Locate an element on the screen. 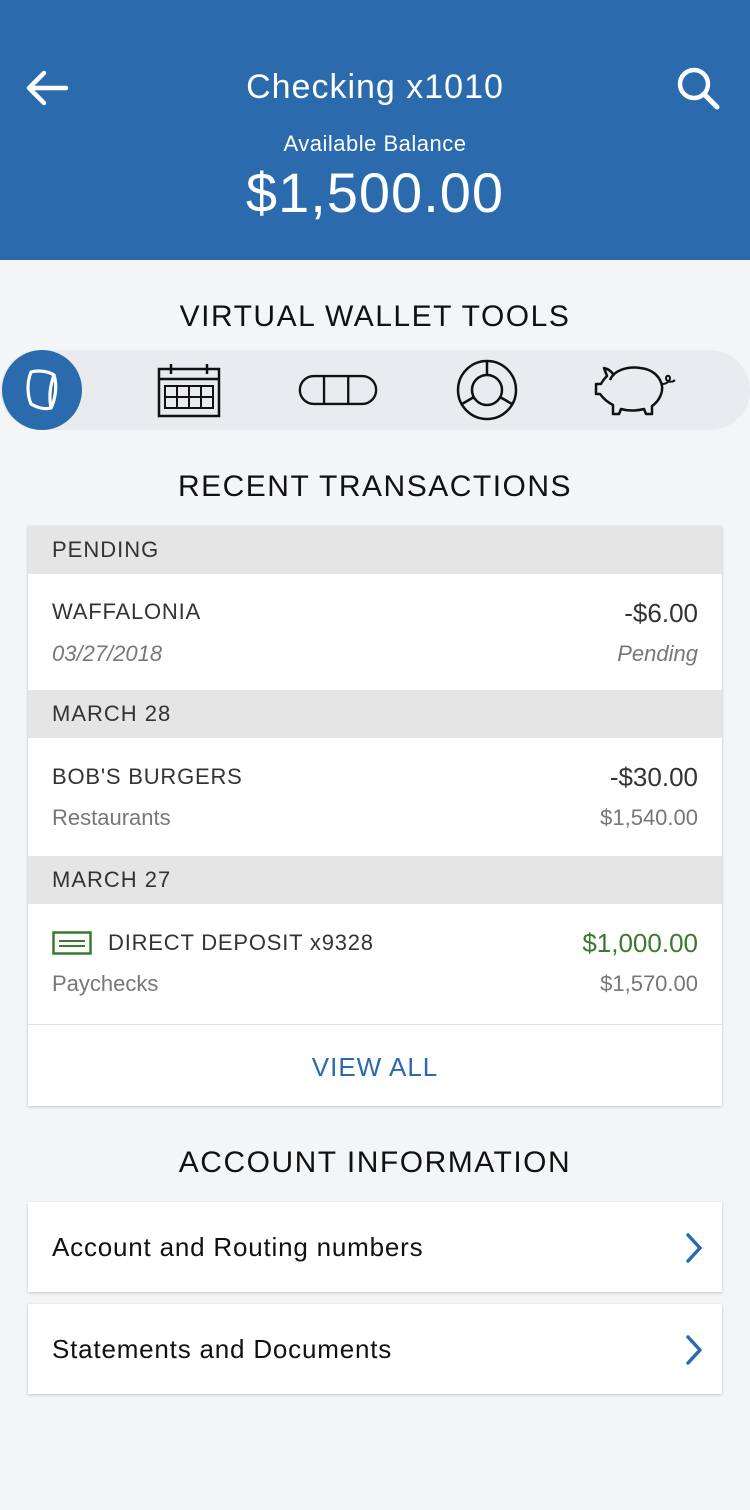  account-routing-label: Account and Routing numbers is located at coordinates (238, 1247).